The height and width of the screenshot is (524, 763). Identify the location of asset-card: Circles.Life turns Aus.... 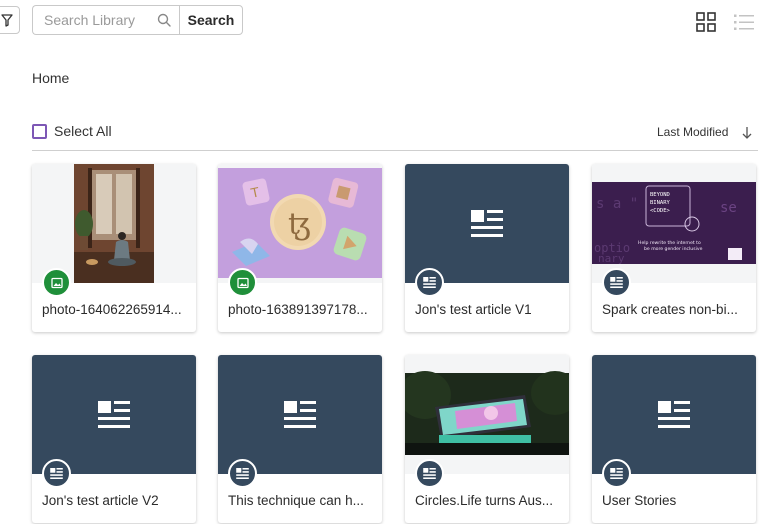
(487, 439).